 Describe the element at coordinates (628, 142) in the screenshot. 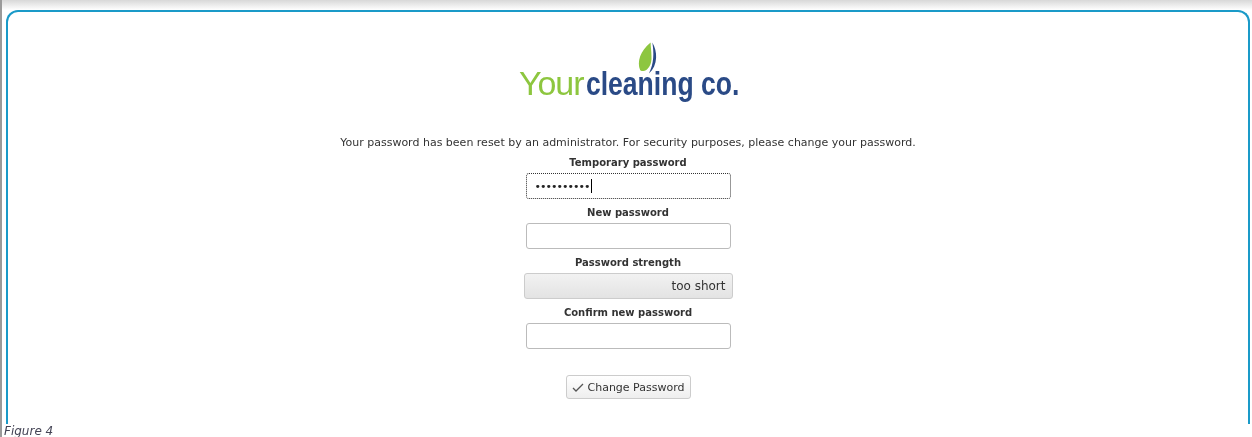

I see `instruction-text: Your password has been reset by an administrator. For security purposes, please change your password.` at that location.